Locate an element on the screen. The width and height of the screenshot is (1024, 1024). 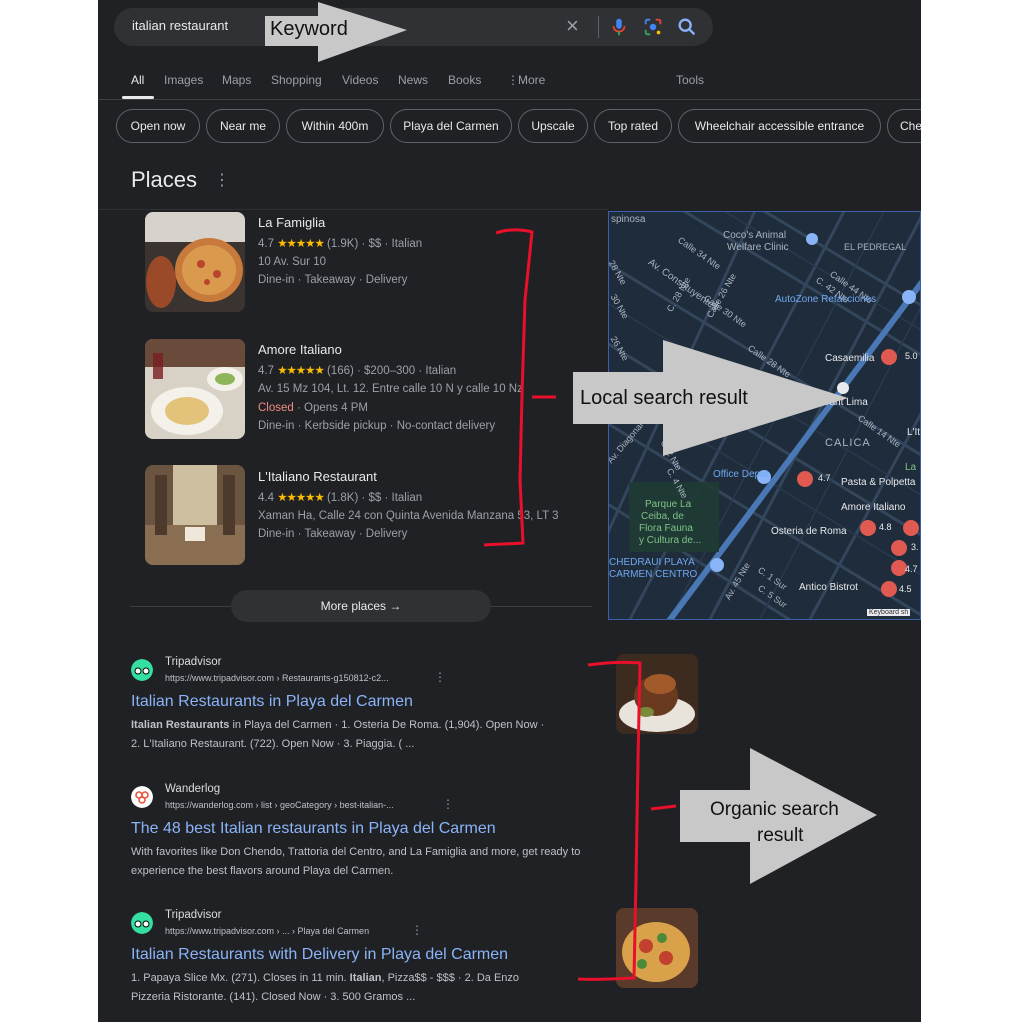
chip-cheap: Che is located at coordinates (904, 126).